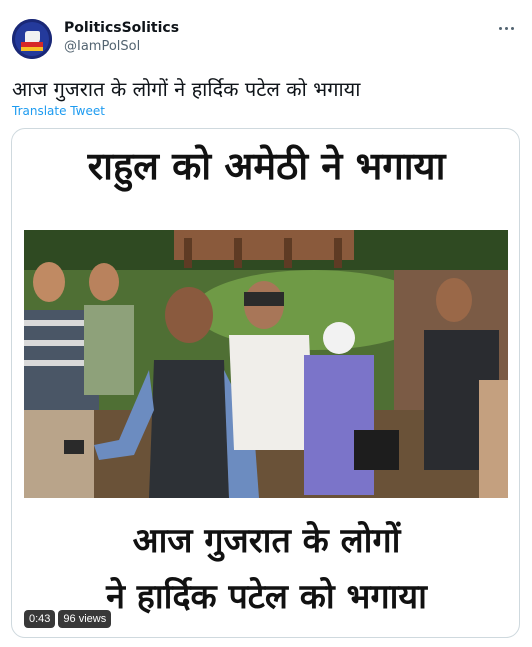  What do you see at coordinates (506, 28) in the screenshot?
I see `more-options-icon` at bounding box center [506, 28].